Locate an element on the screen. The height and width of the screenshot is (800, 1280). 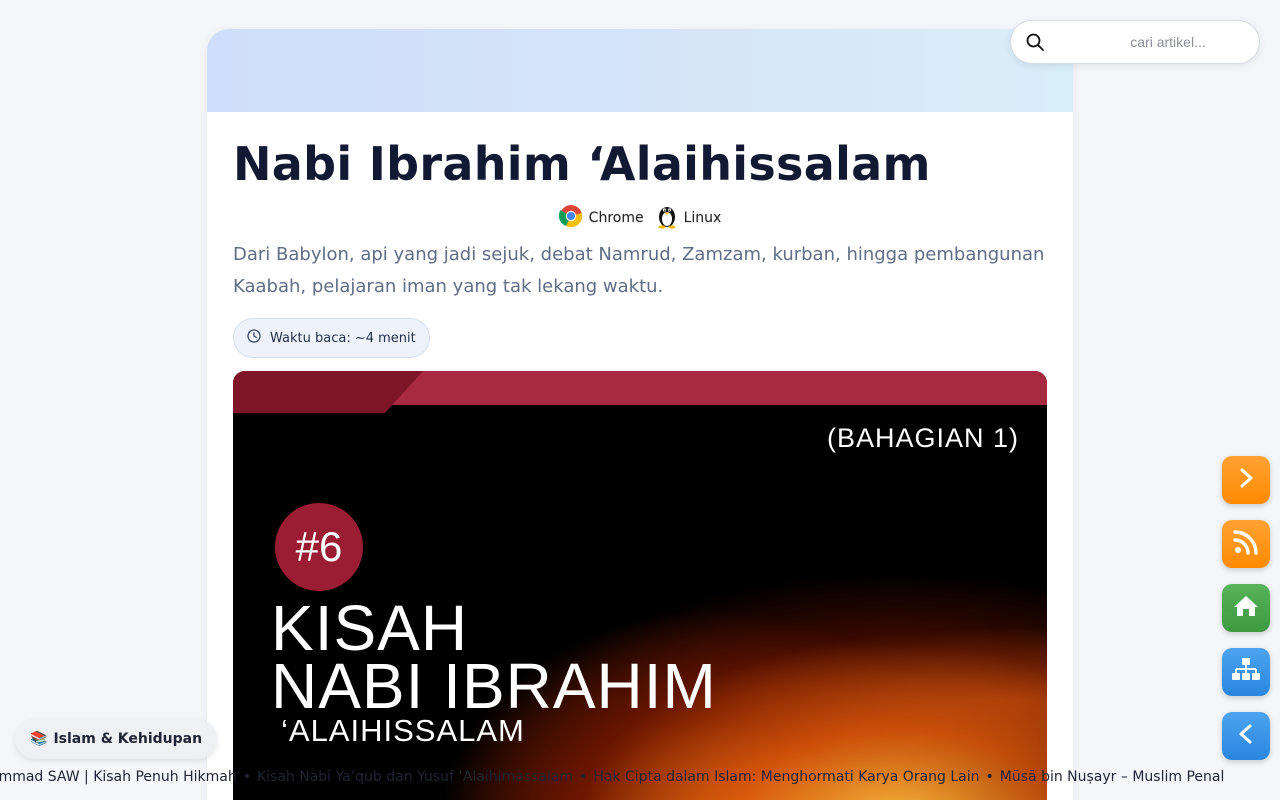
cover-title-line2: NABI IBRAHIM is located at coordinates (494, 686).